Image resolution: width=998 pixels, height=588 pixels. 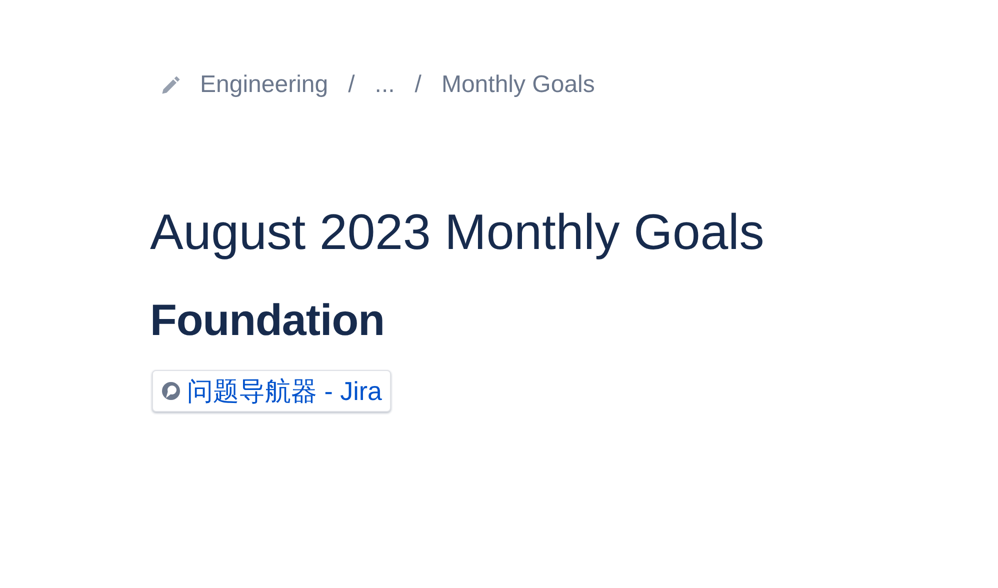 I want to click on page-title: August 2023 Monthly Goals, so click(x=457, y=232).